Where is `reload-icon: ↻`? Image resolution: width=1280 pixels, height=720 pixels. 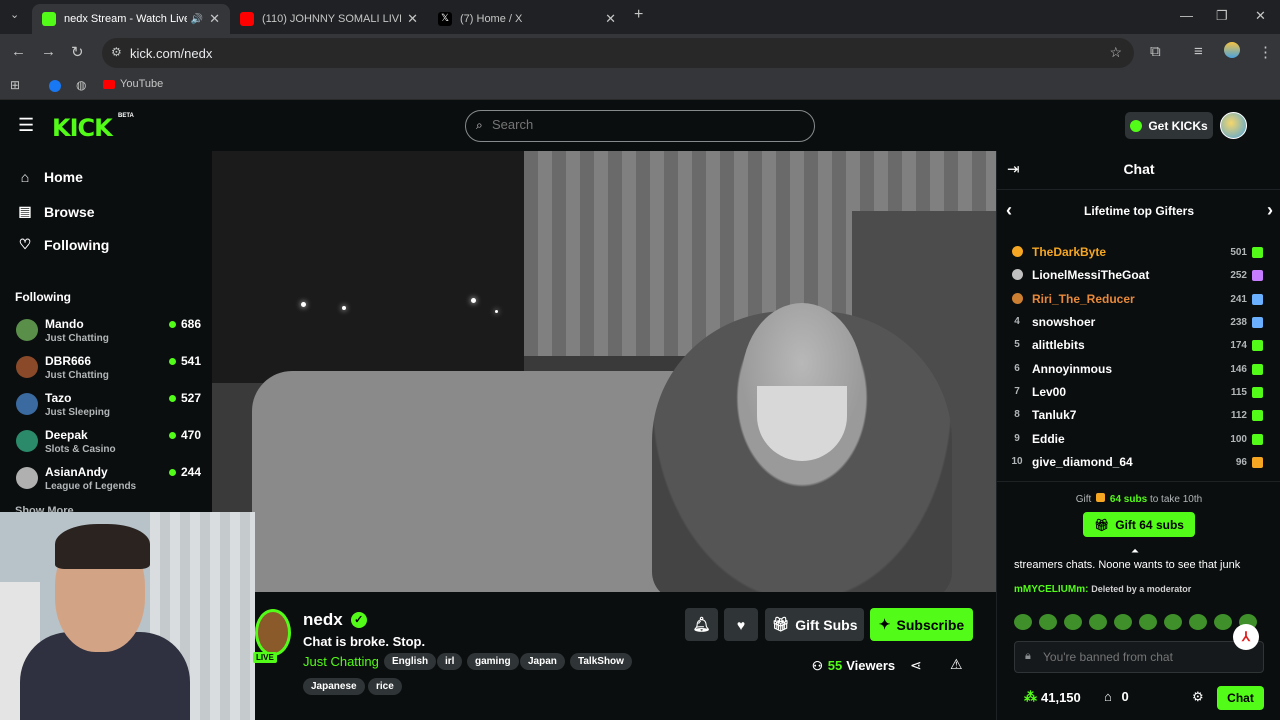 reload-icon: ↻ is located at coordinates (77, 52).